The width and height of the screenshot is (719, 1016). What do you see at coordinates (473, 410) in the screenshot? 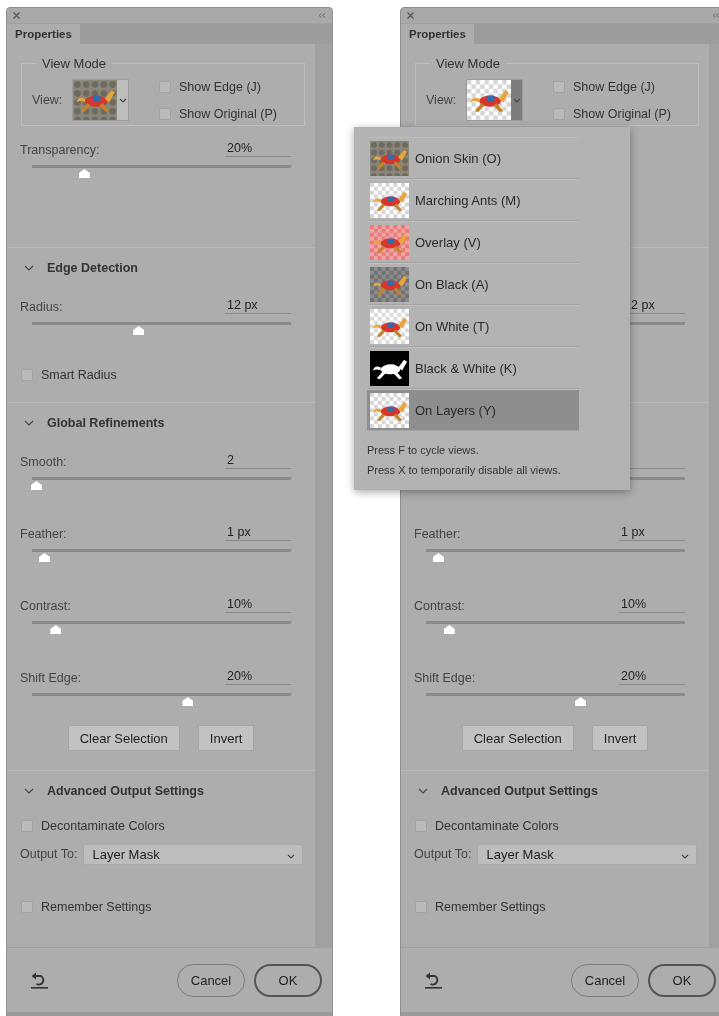
I see `menu-item: On Layers (Y)` at bounding box center [473, 410].